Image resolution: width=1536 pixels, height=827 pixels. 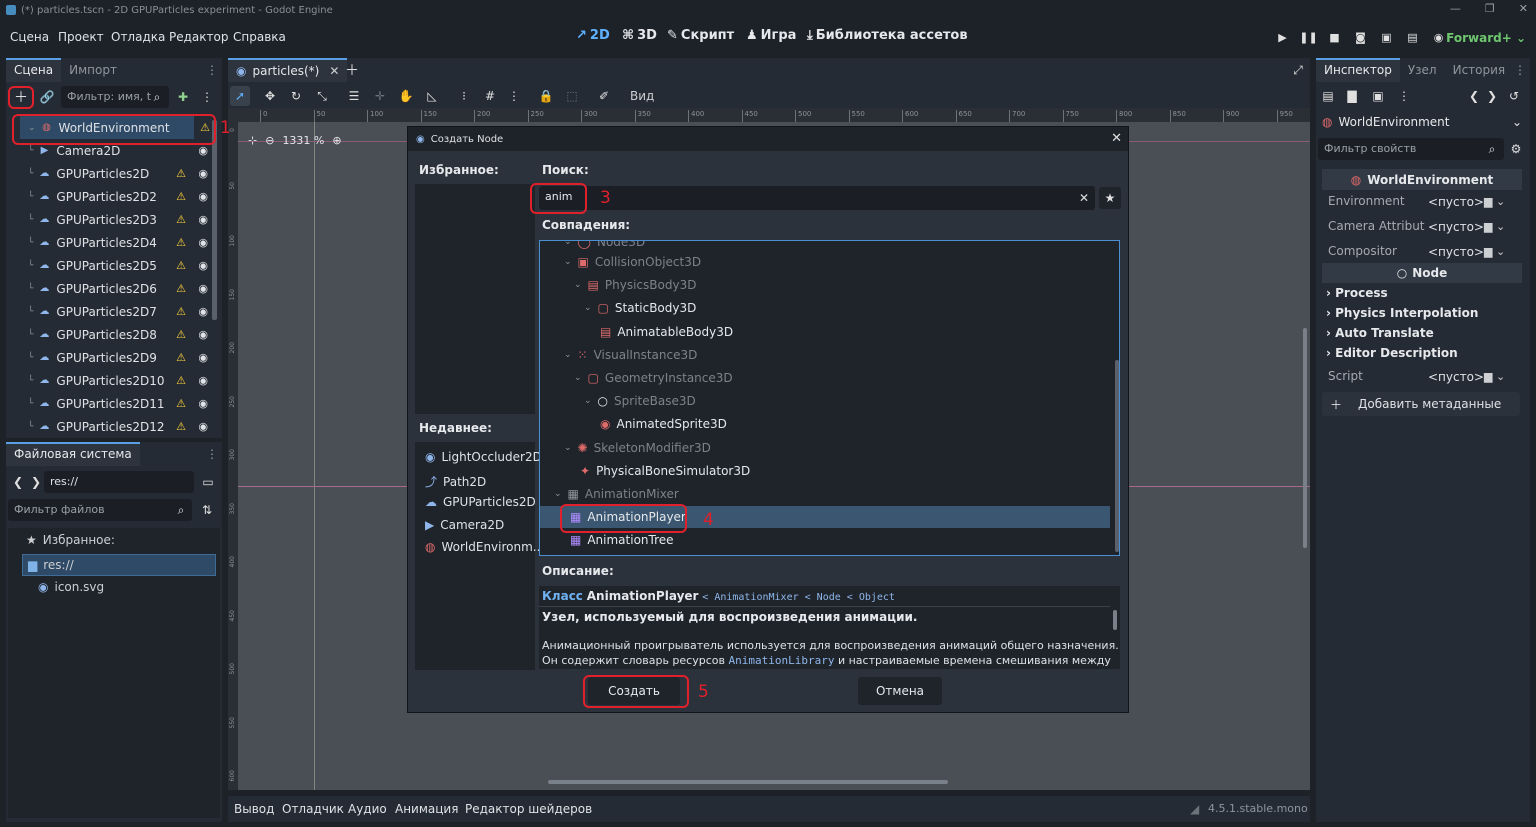 What do you see at coordinates (1334, 37) in the screenshot?
I see `stop-icon: ■` at bounding box center [1334, 37].